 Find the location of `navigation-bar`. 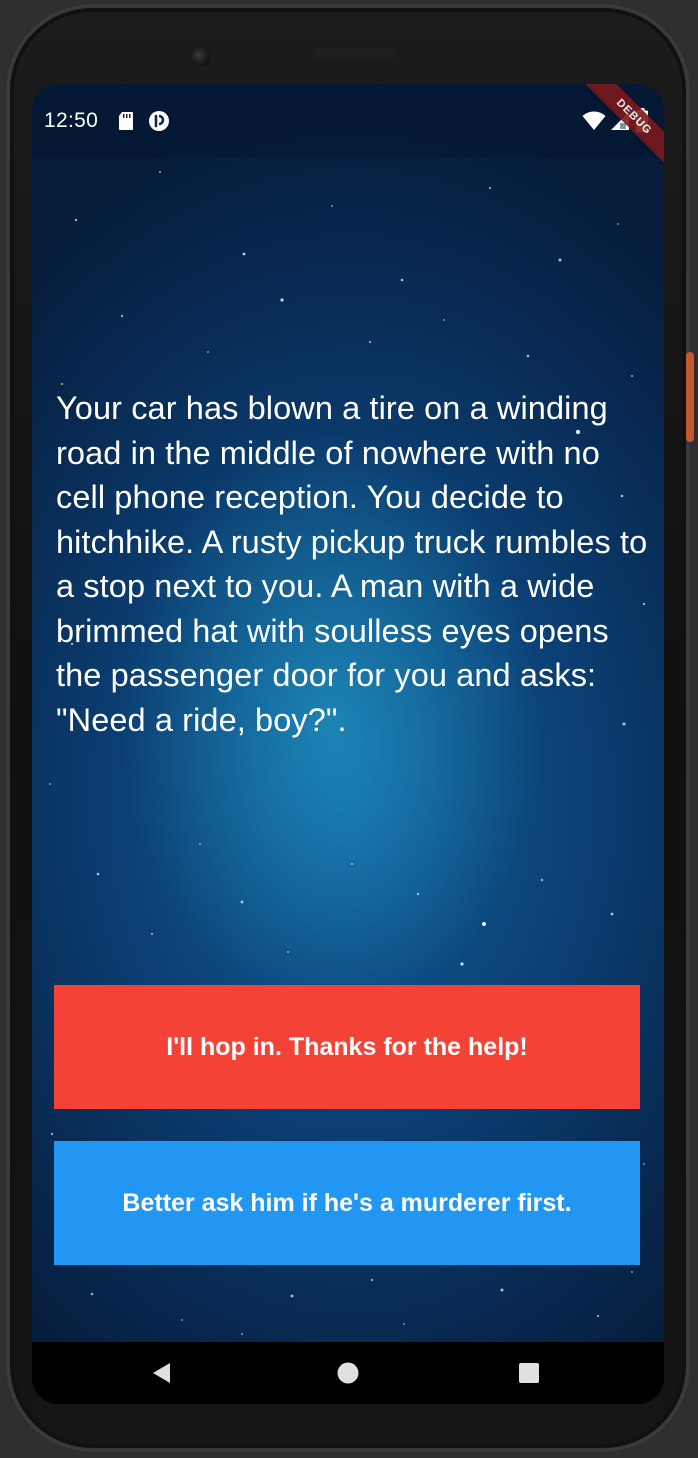

navigation-bar is located at coordinates (348, 1373).